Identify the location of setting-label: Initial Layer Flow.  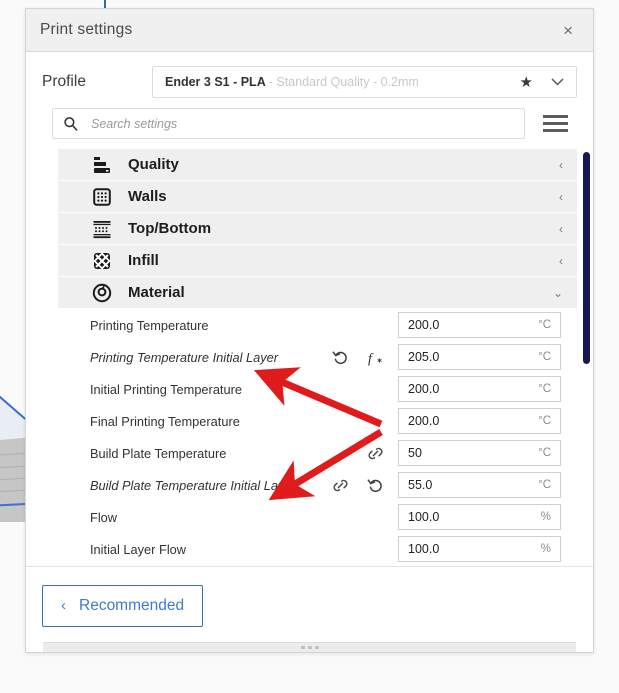
(138, 549).